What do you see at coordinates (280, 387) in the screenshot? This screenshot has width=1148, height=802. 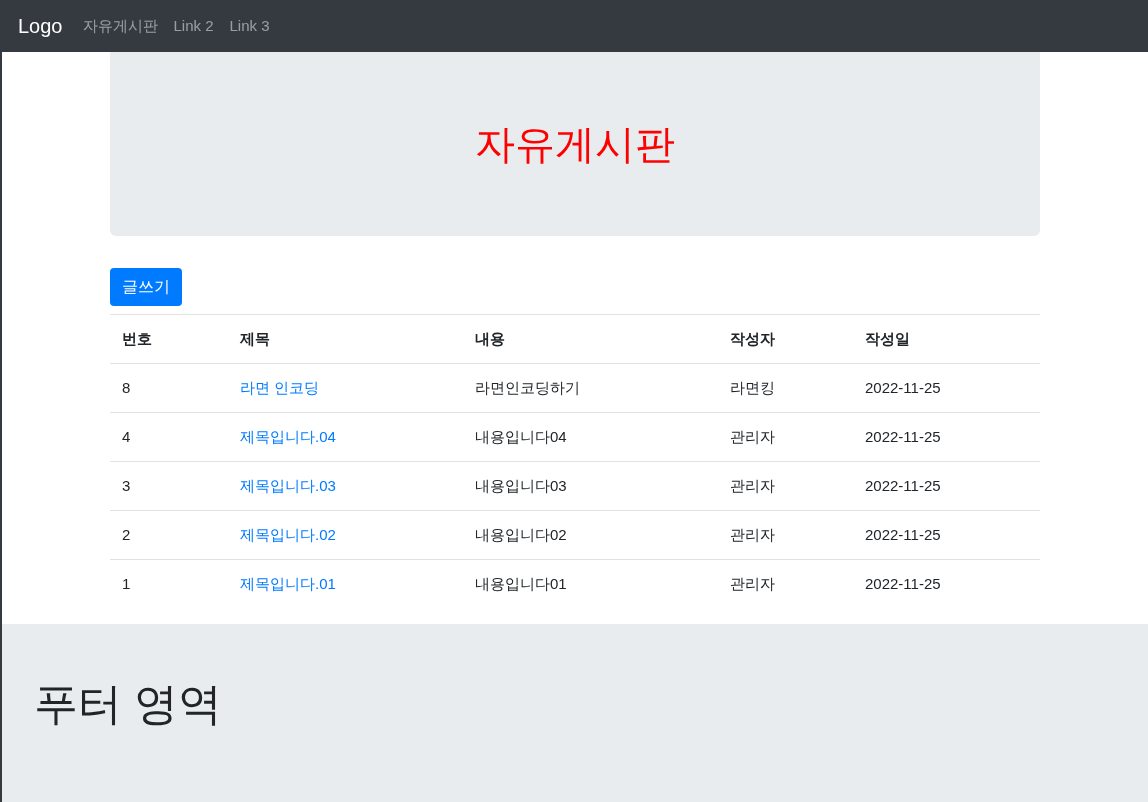 I see `post-title-link: 라면 인코딩` at bounding box center [280, 387].